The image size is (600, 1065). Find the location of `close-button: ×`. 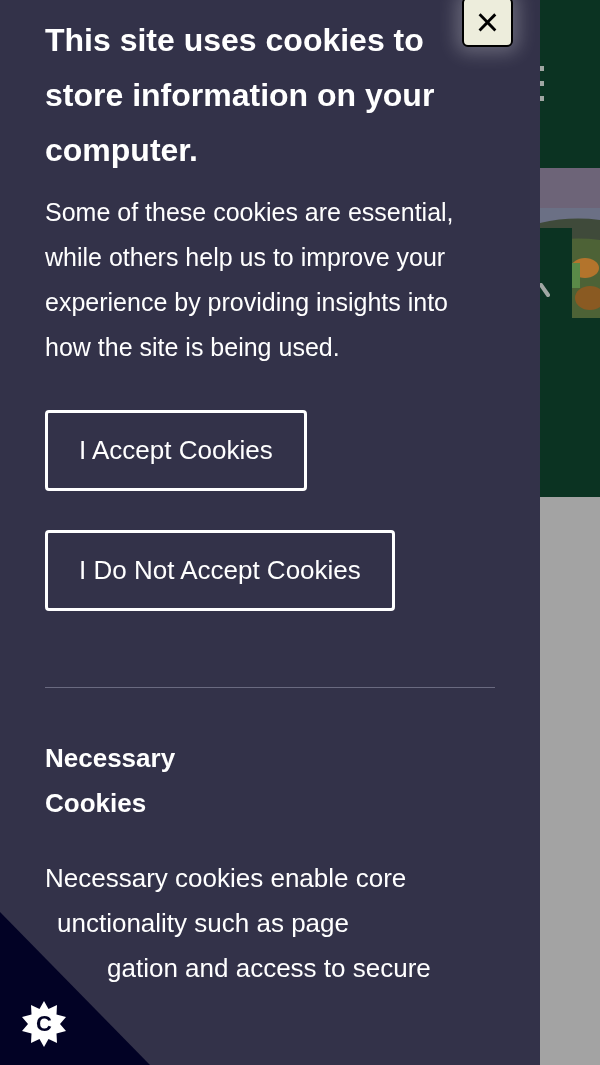

close-button: × is located at coordinates (487, 23).